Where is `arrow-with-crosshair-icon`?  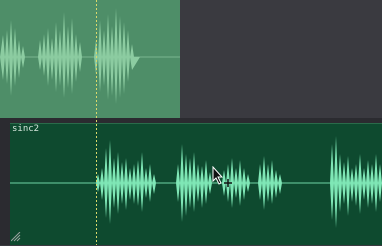 arrow-with-crosshair-icon is located at coordinates (222, 176).